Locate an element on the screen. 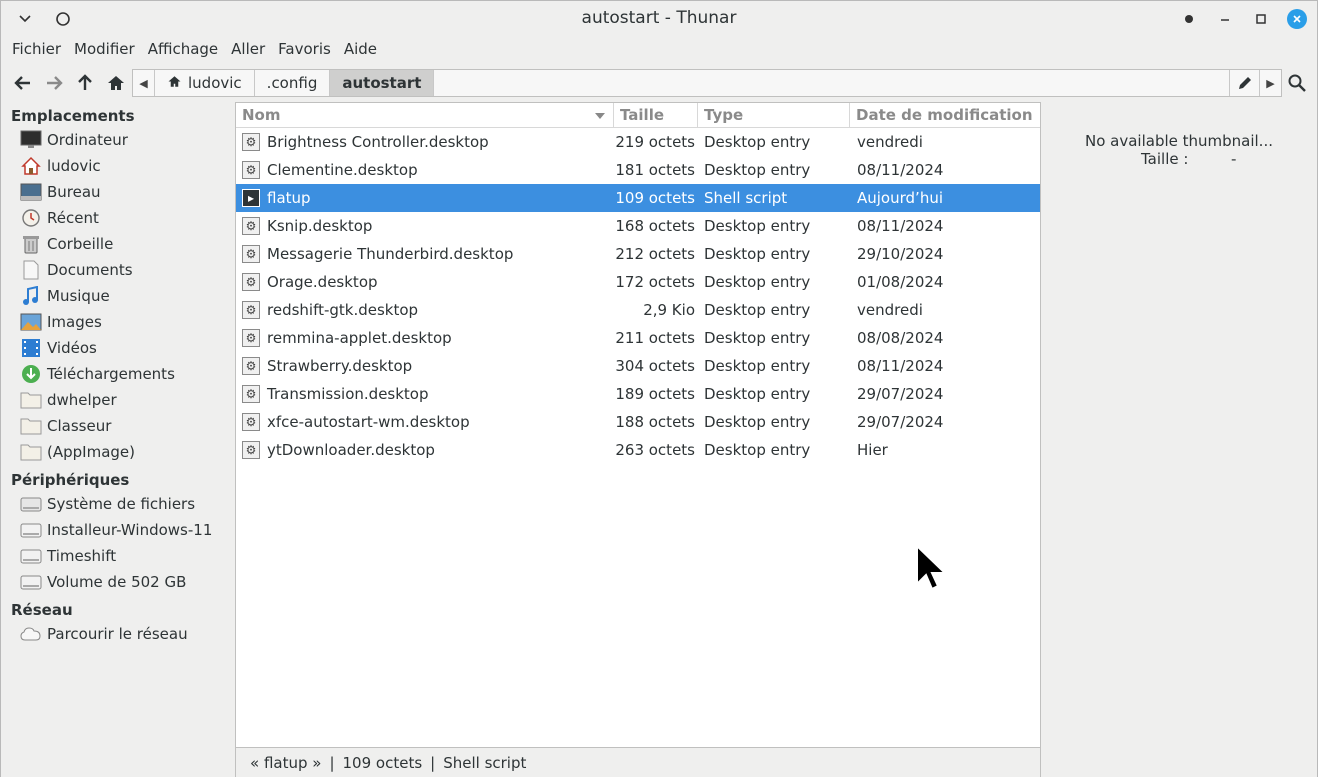 This screenshot has width=1318, height=777. titlebar: autostart - Thunar is located at coordinates (659, 19).